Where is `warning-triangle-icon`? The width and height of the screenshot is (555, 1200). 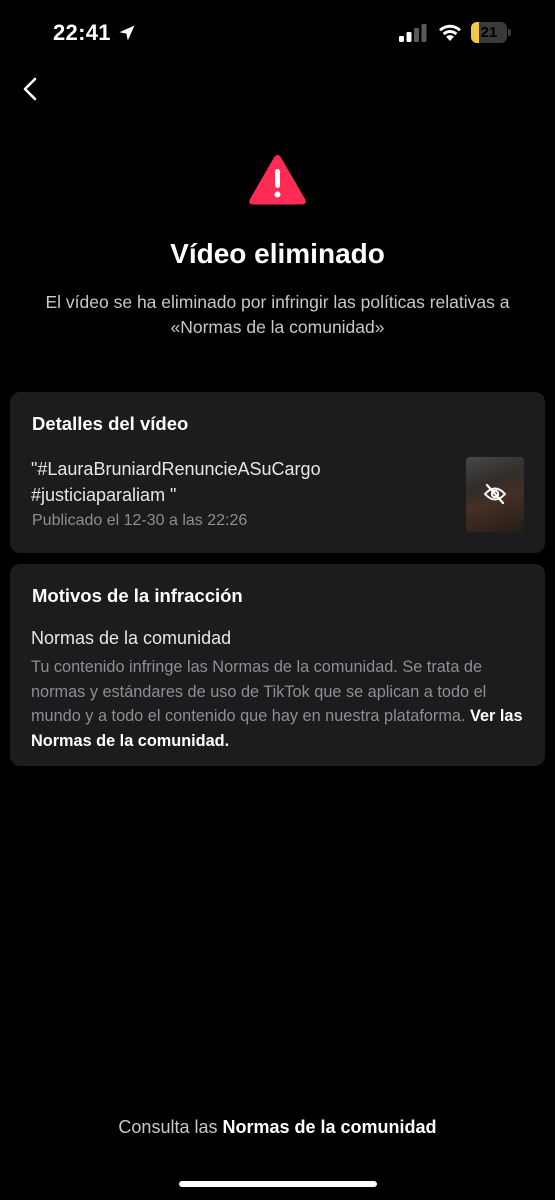 warning-triangle-icon is located at coordinates (277, 180).